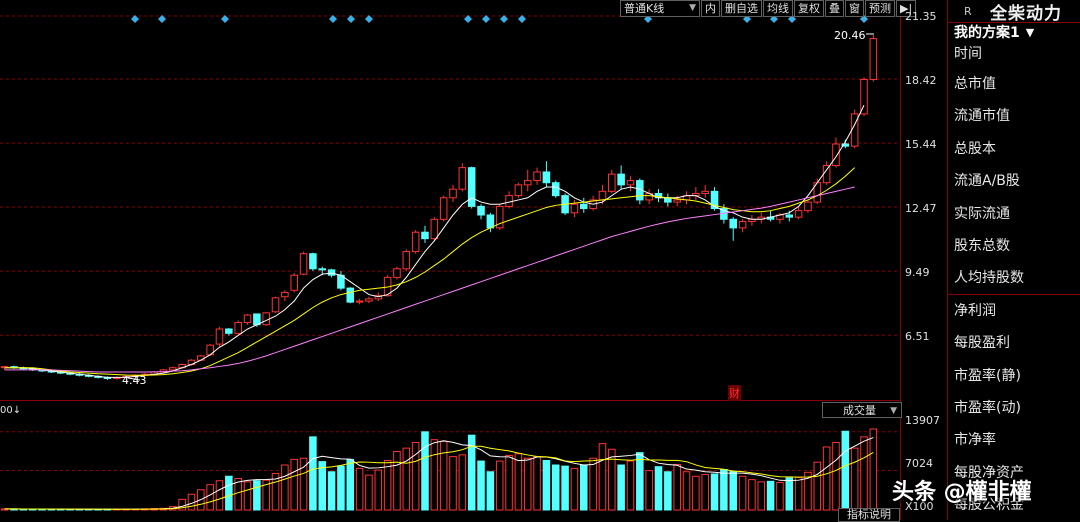 This screenshot has height=522, width=1080. What do you see at coordinates (1017, 278) in the screenshot?
I see `info-item-avg-holding: 人均持股数` at bounding box center [1017, 278].